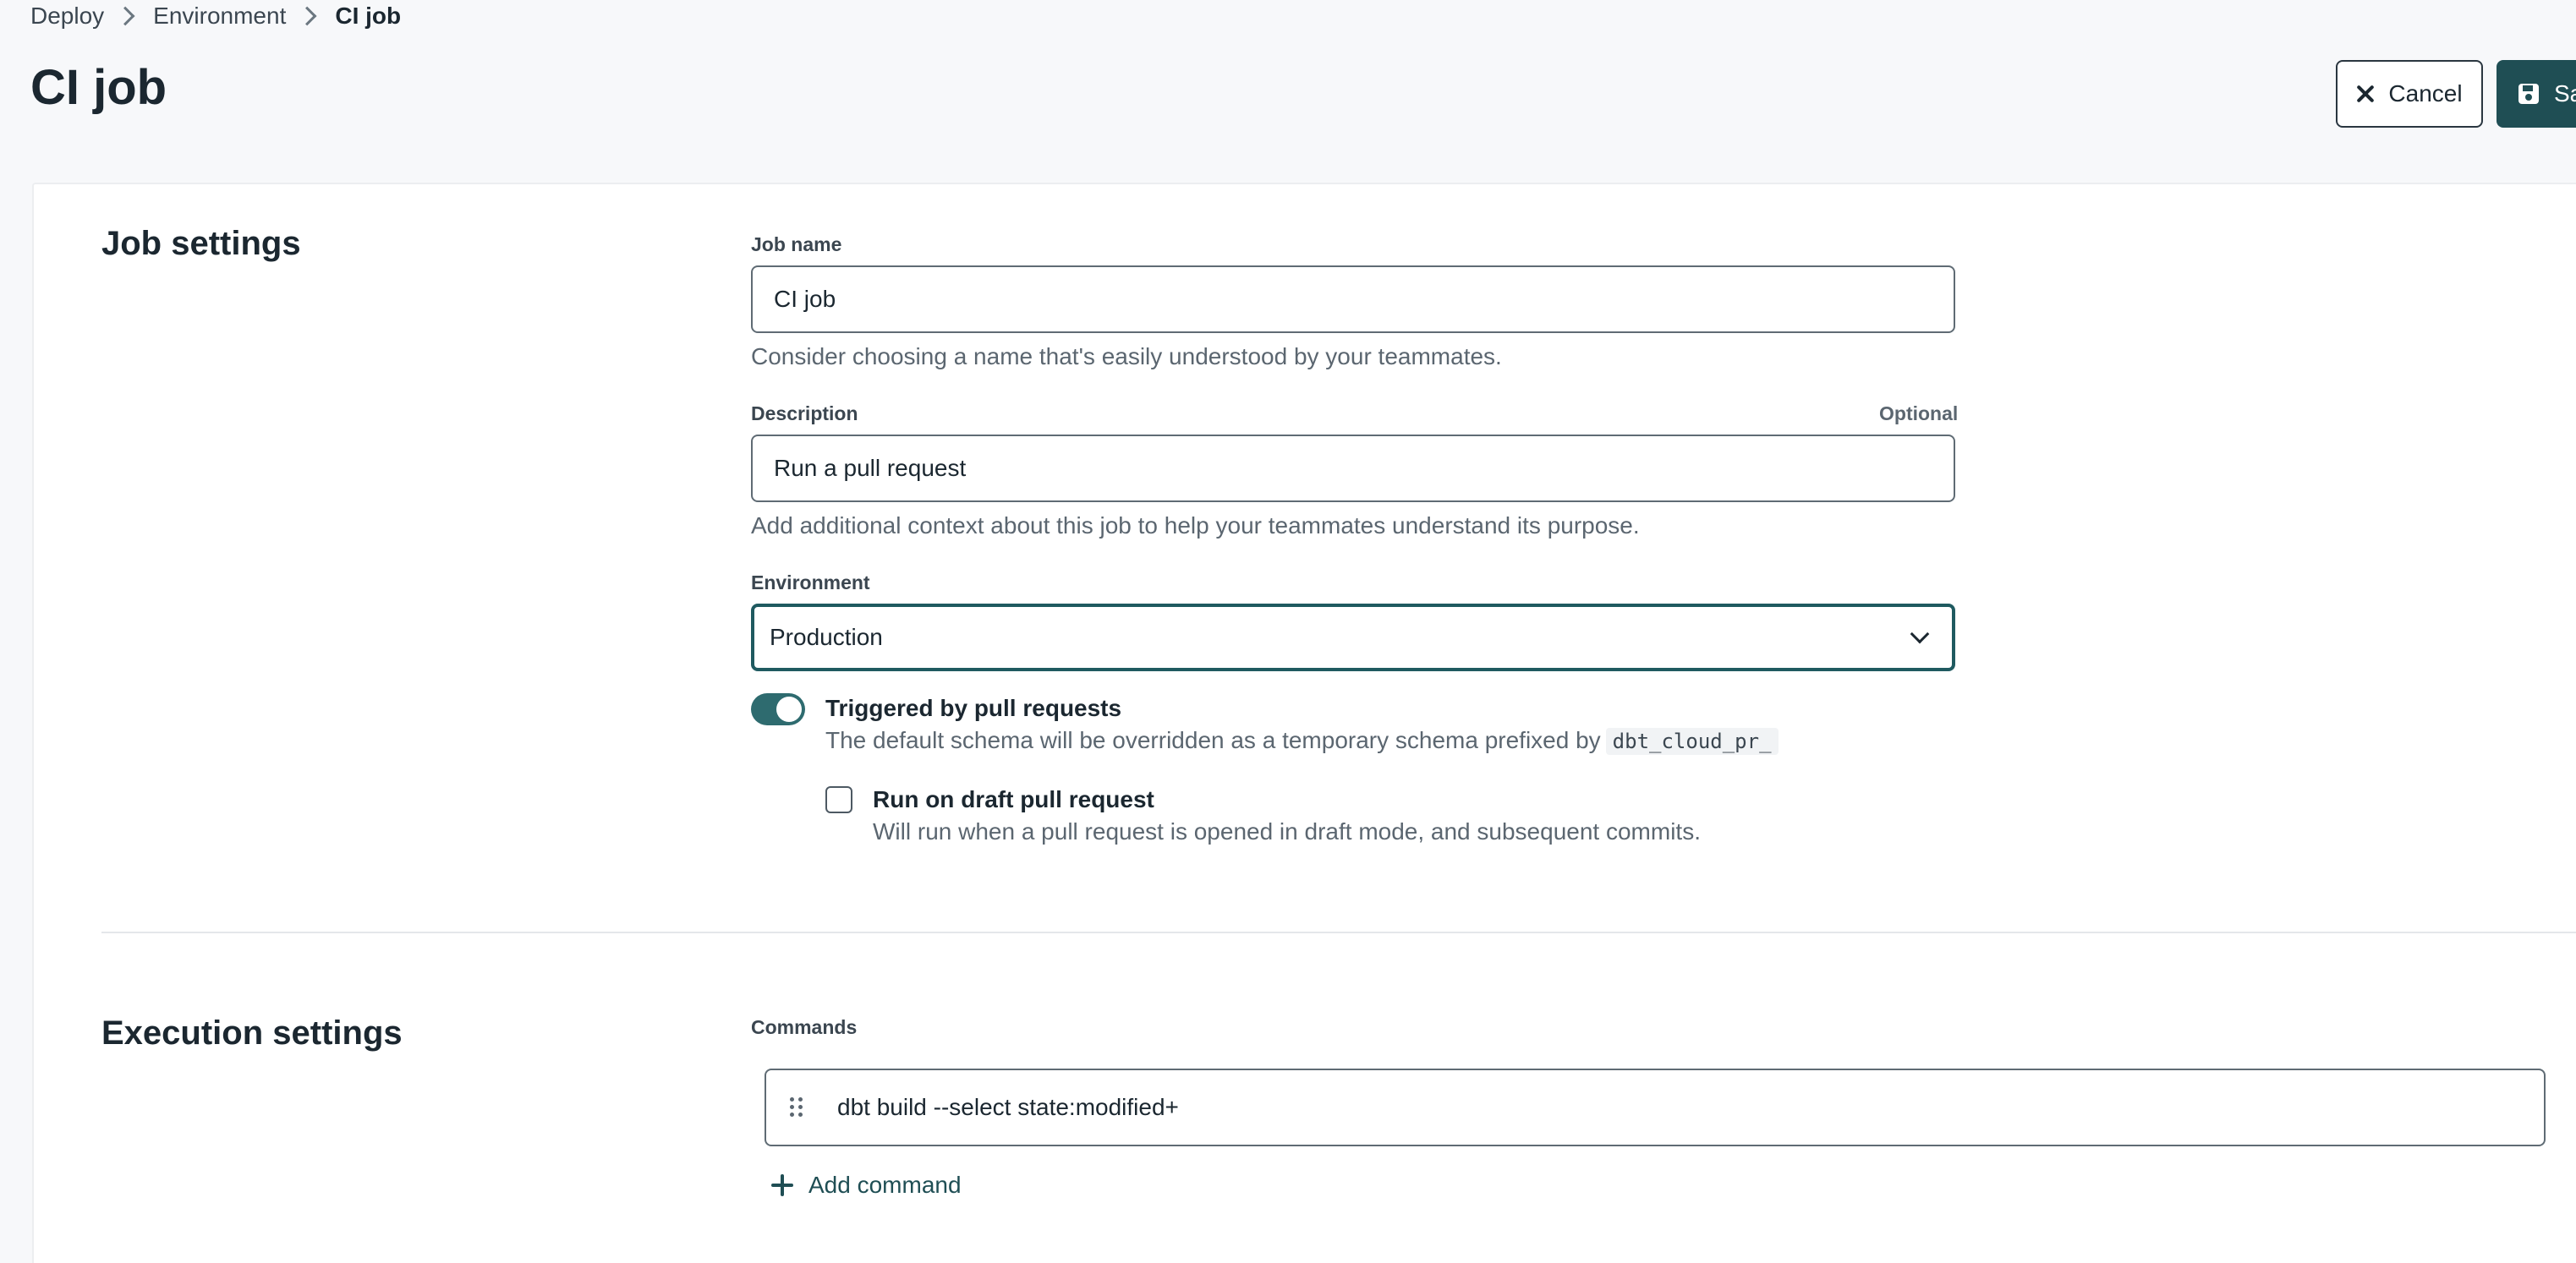  I want to click on job-name-value: CI job, so click(805, 299).